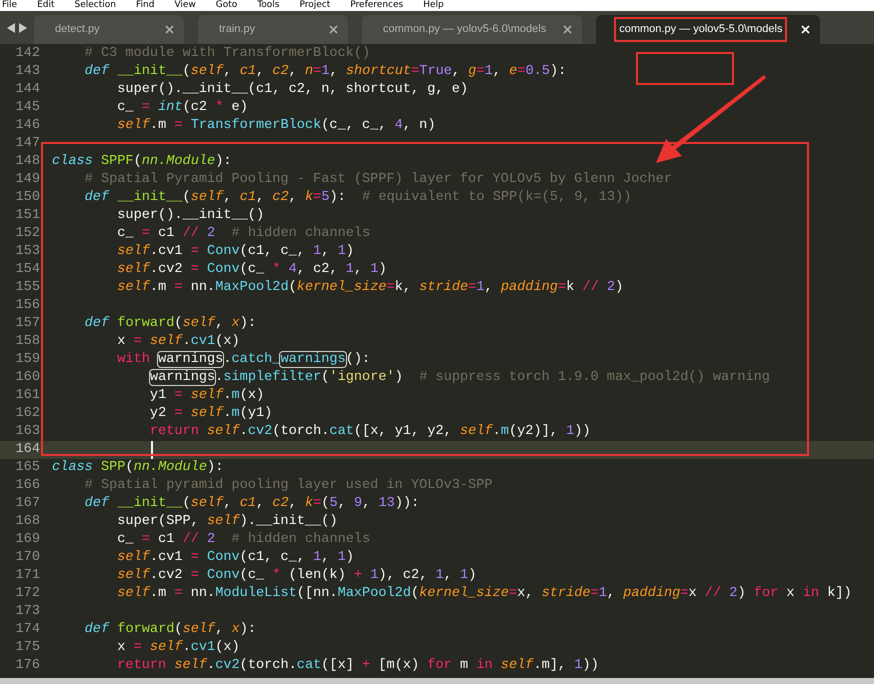  What do you see at coordinates (27, 594) in the screenshot?
I see `line-number: 172` at bounding box center [27, 594].